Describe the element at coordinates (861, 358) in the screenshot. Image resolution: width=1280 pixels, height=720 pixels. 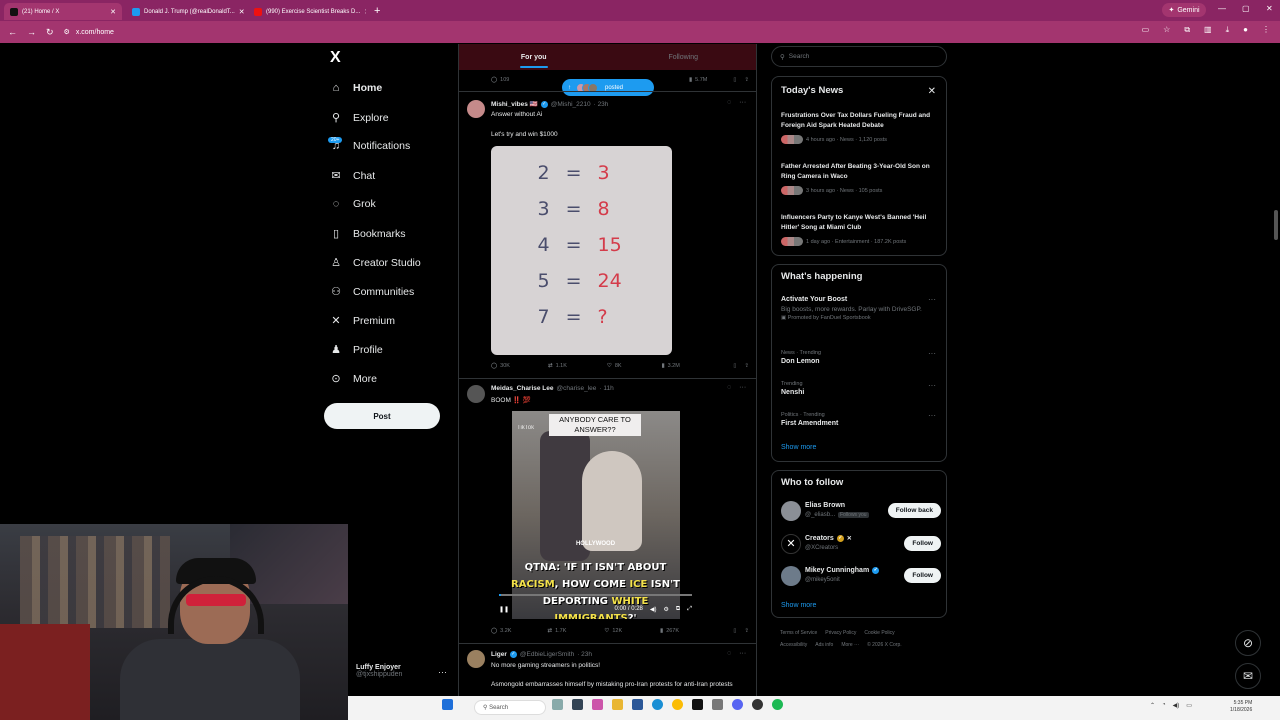
I see `trend-item: News · Trending Don Lemon` at that location.